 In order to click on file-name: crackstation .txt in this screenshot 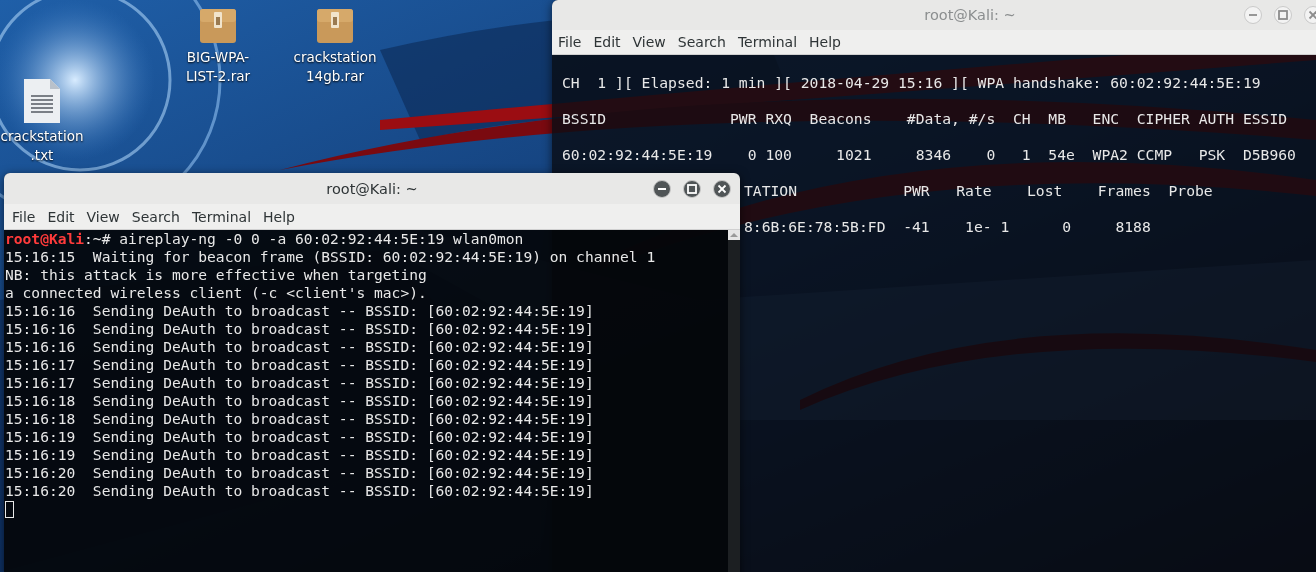, I will do `click(42, 146)`.